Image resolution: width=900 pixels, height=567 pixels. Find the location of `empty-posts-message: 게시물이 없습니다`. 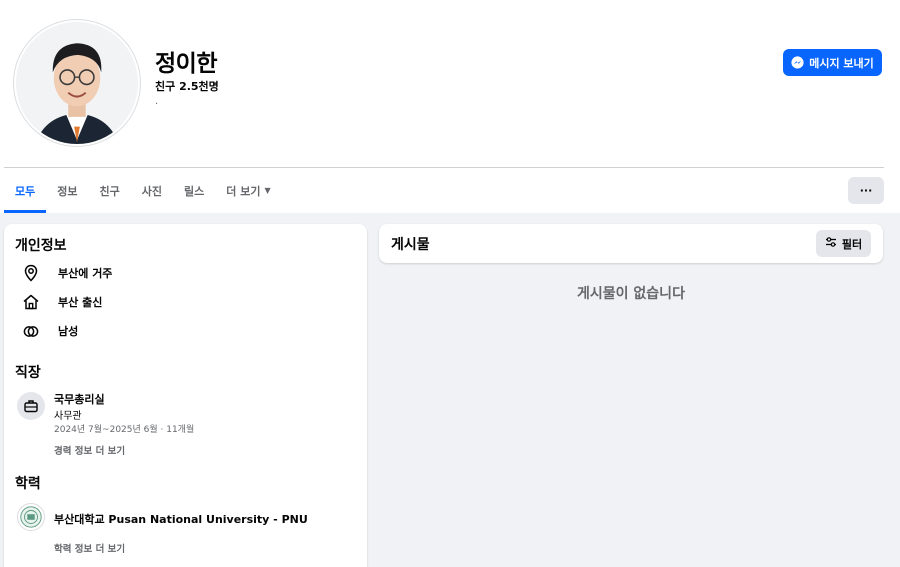

empty-posts-message: 게시물이 없습니다 is located at coordinates (631, 294).